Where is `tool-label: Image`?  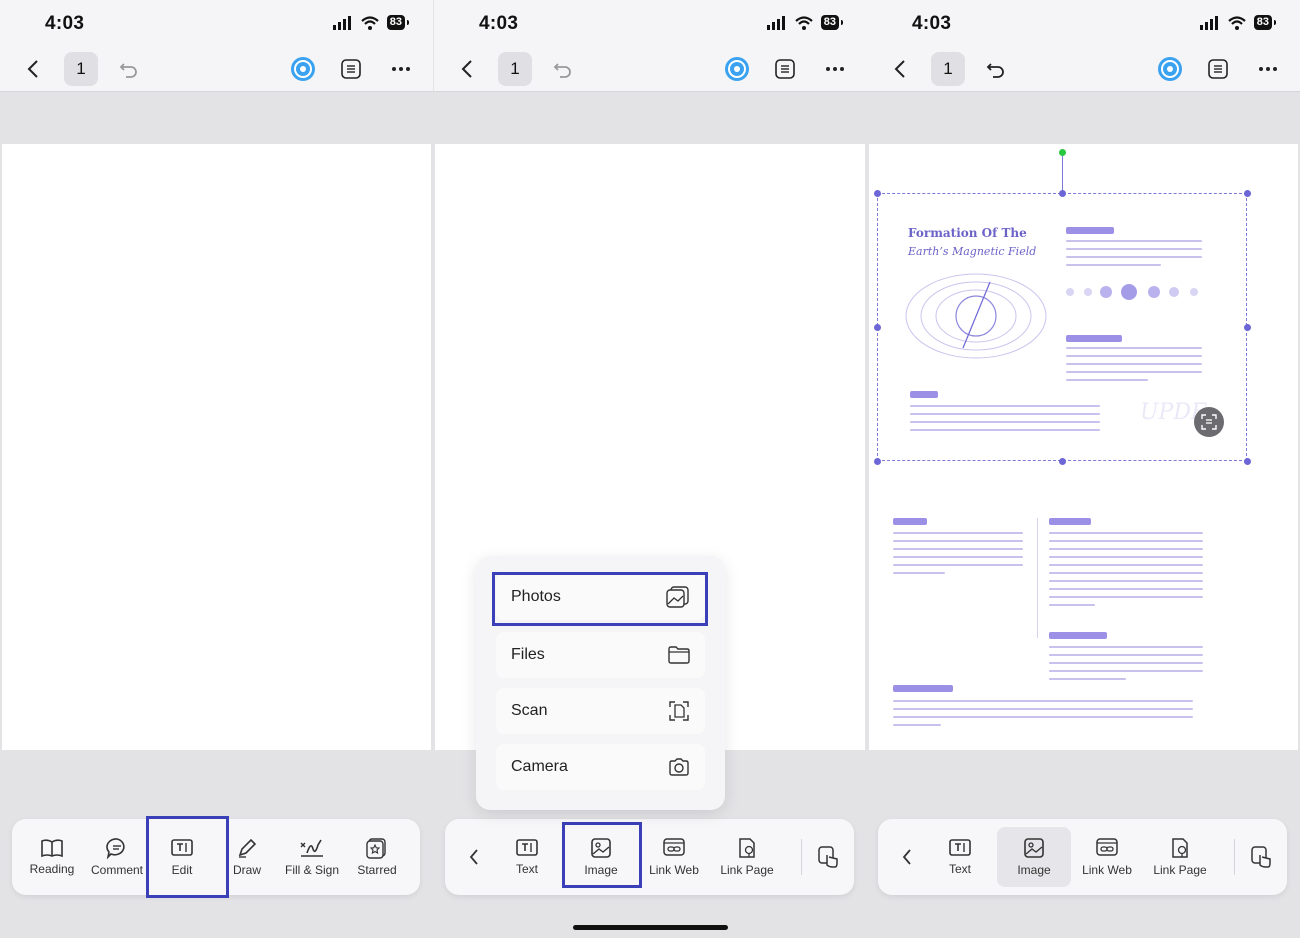 tool-label: Image is located at coordinates (1034, 870).